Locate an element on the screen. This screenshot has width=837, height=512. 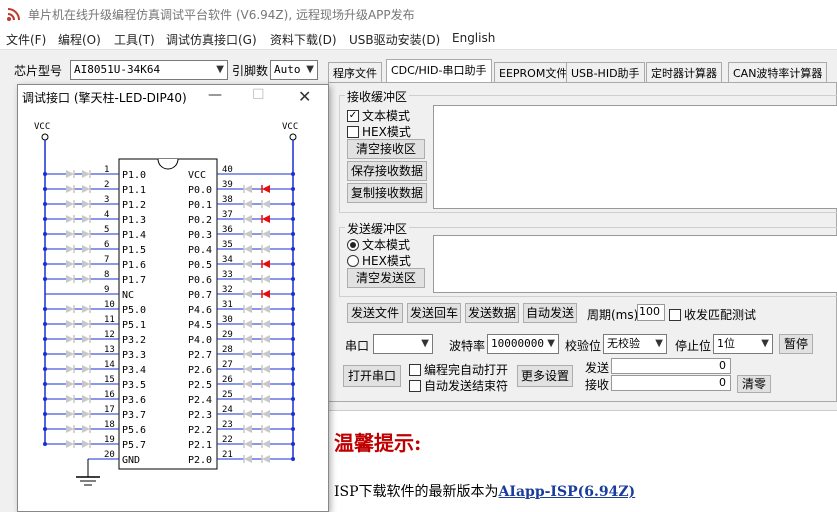
maximize-icon: ☐ is located at coordinates (258, 95).